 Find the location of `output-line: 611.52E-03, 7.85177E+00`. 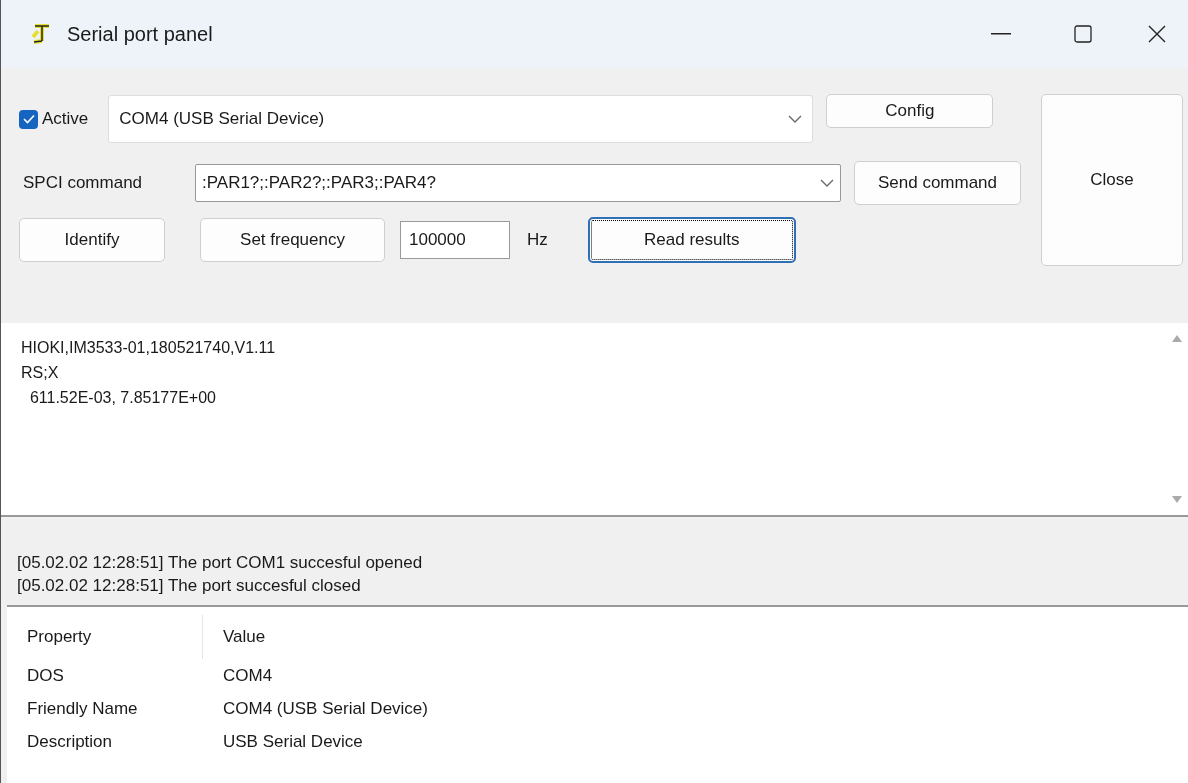

output-line: 611.52E-03, 7.85177E+00 is located at coordinates (122, 398).